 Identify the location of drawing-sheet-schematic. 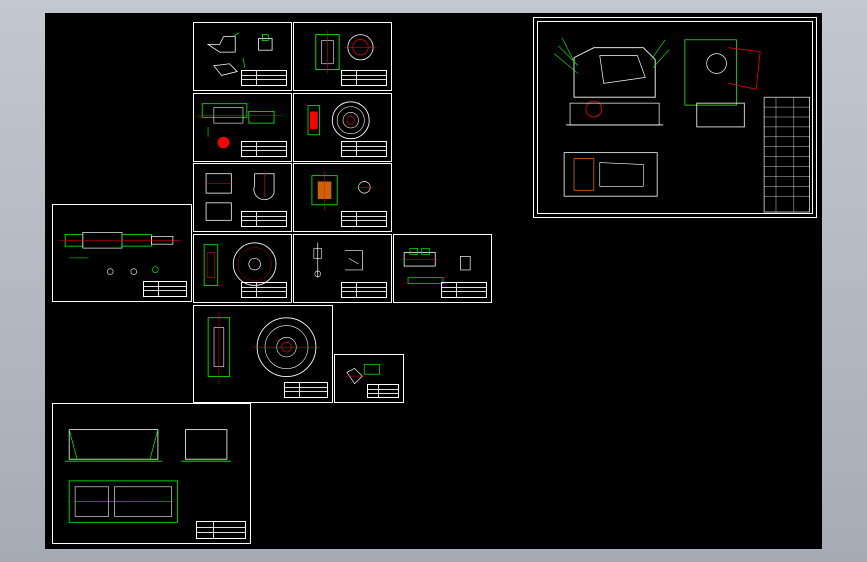
(342, 268).